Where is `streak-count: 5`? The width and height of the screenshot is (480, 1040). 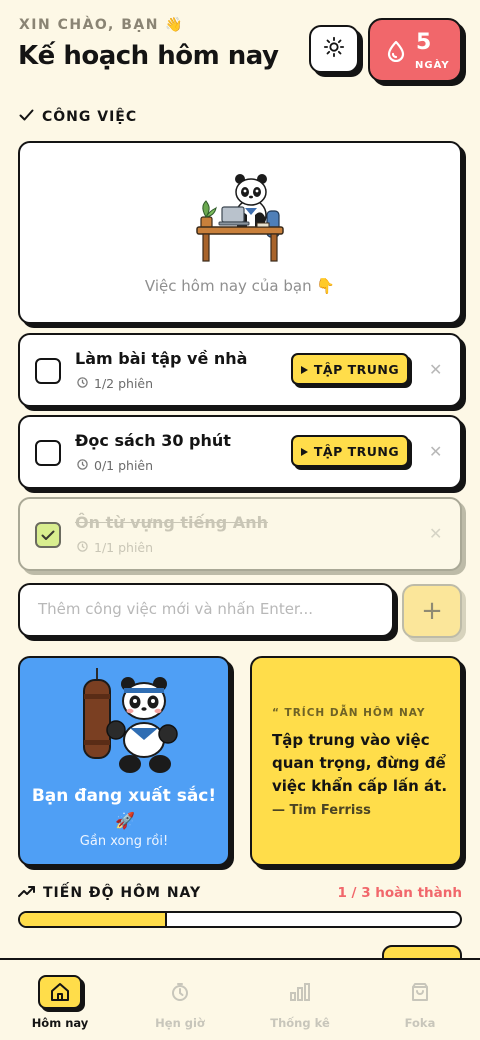
streak-count: 5 is located at coordinates (424, 42).